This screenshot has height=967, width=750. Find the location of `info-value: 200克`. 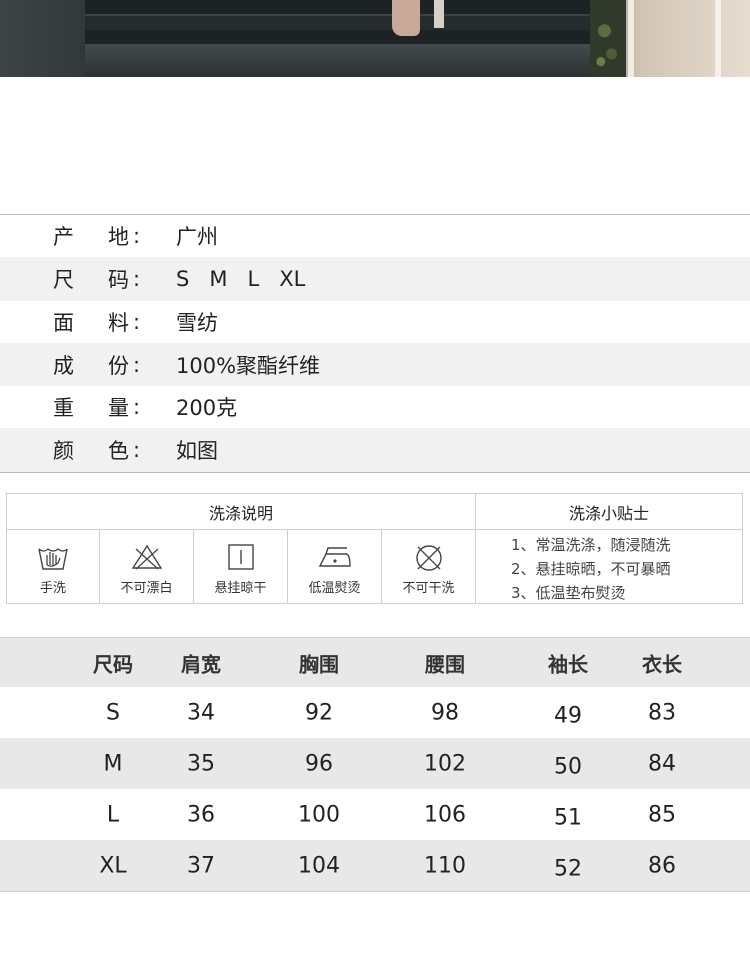

info-value: 200克 is located at coordinates (207, 408).